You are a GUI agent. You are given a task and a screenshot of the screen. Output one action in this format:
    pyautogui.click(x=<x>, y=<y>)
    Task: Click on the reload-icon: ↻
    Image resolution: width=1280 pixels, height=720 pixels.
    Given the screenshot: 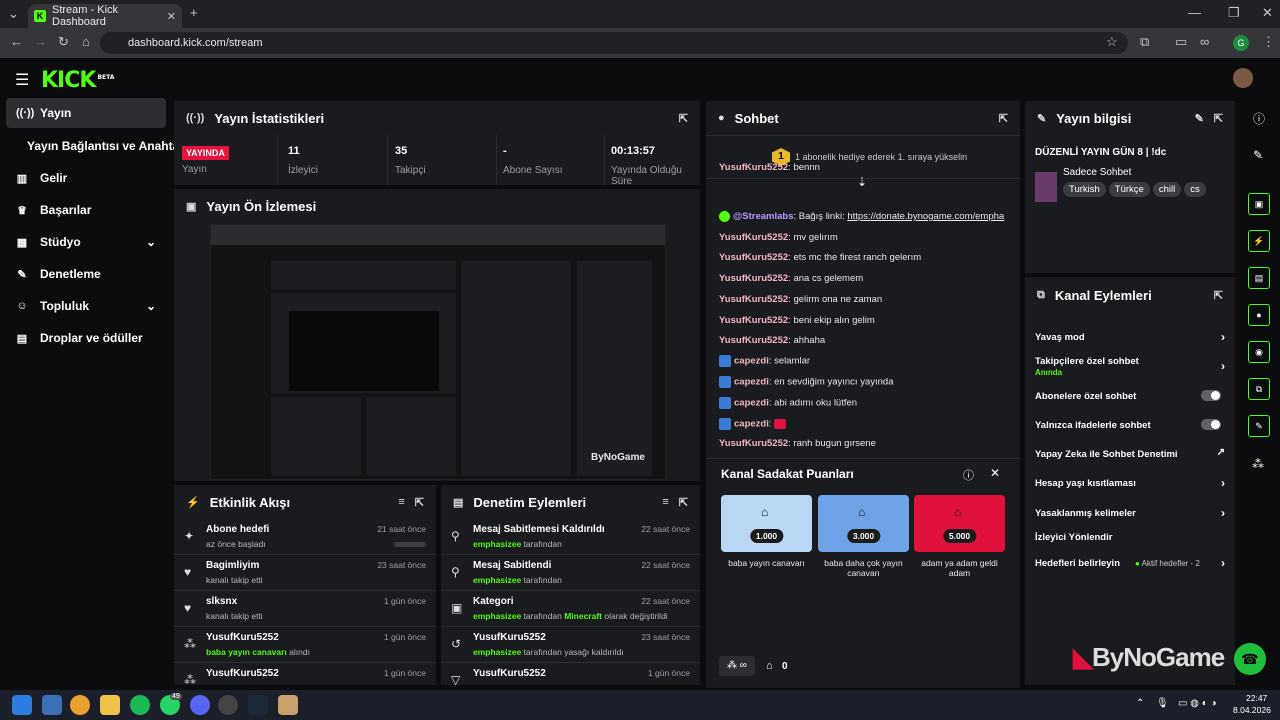 What is the action you would take?
    pyautogui.click(x=63, y=42)
    